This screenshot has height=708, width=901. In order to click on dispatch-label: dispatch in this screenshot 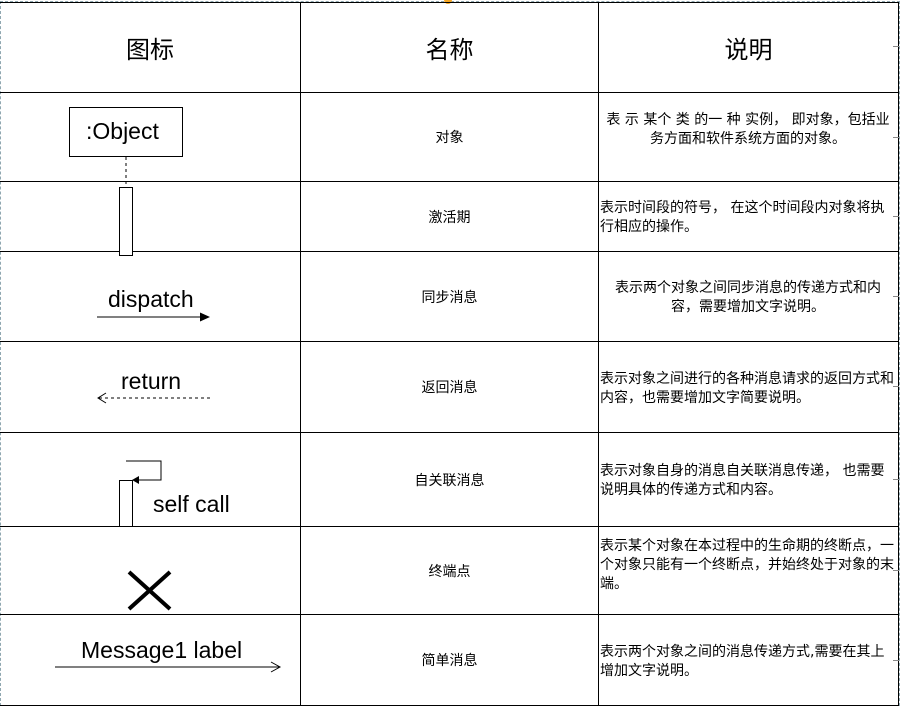, I will do `click(151, 299)`.